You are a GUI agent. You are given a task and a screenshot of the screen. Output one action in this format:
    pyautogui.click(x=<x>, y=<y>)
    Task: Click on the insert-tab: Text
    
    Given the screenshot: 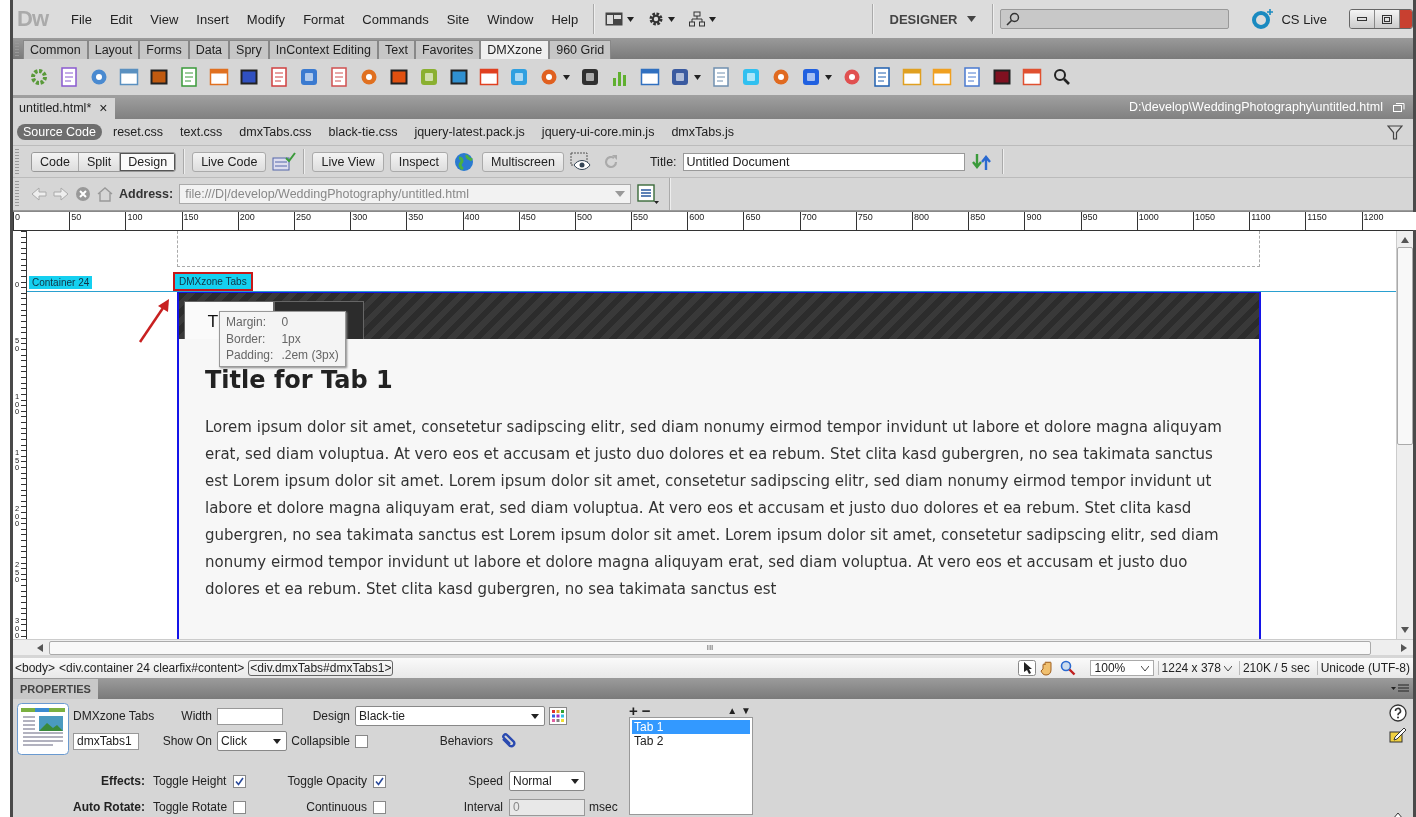 What is the action you would take?
    pyautogui.click(x=396, y=49)
    